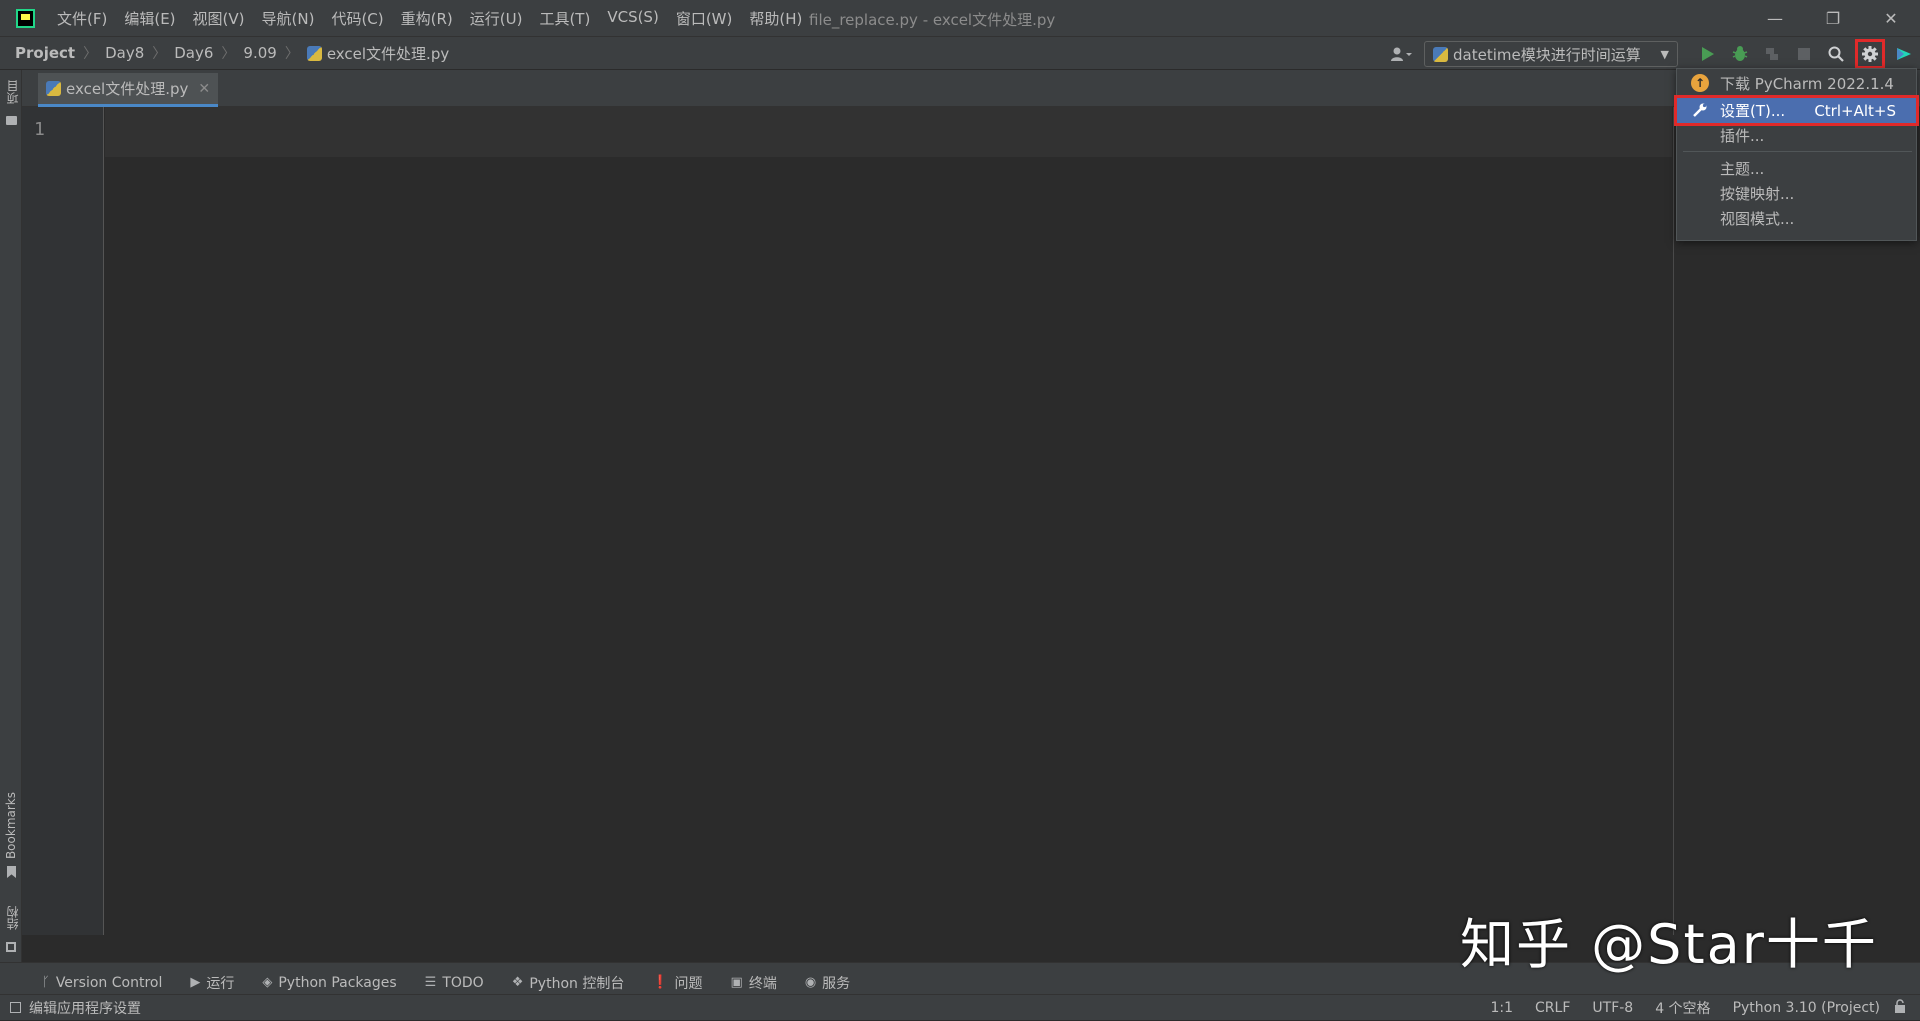 Image resolution: width=1920 pixels, height=1021 pixels. I want to click on run-configuration-select: datetime模块进行时间运算 ▼, so click(1551, 54).